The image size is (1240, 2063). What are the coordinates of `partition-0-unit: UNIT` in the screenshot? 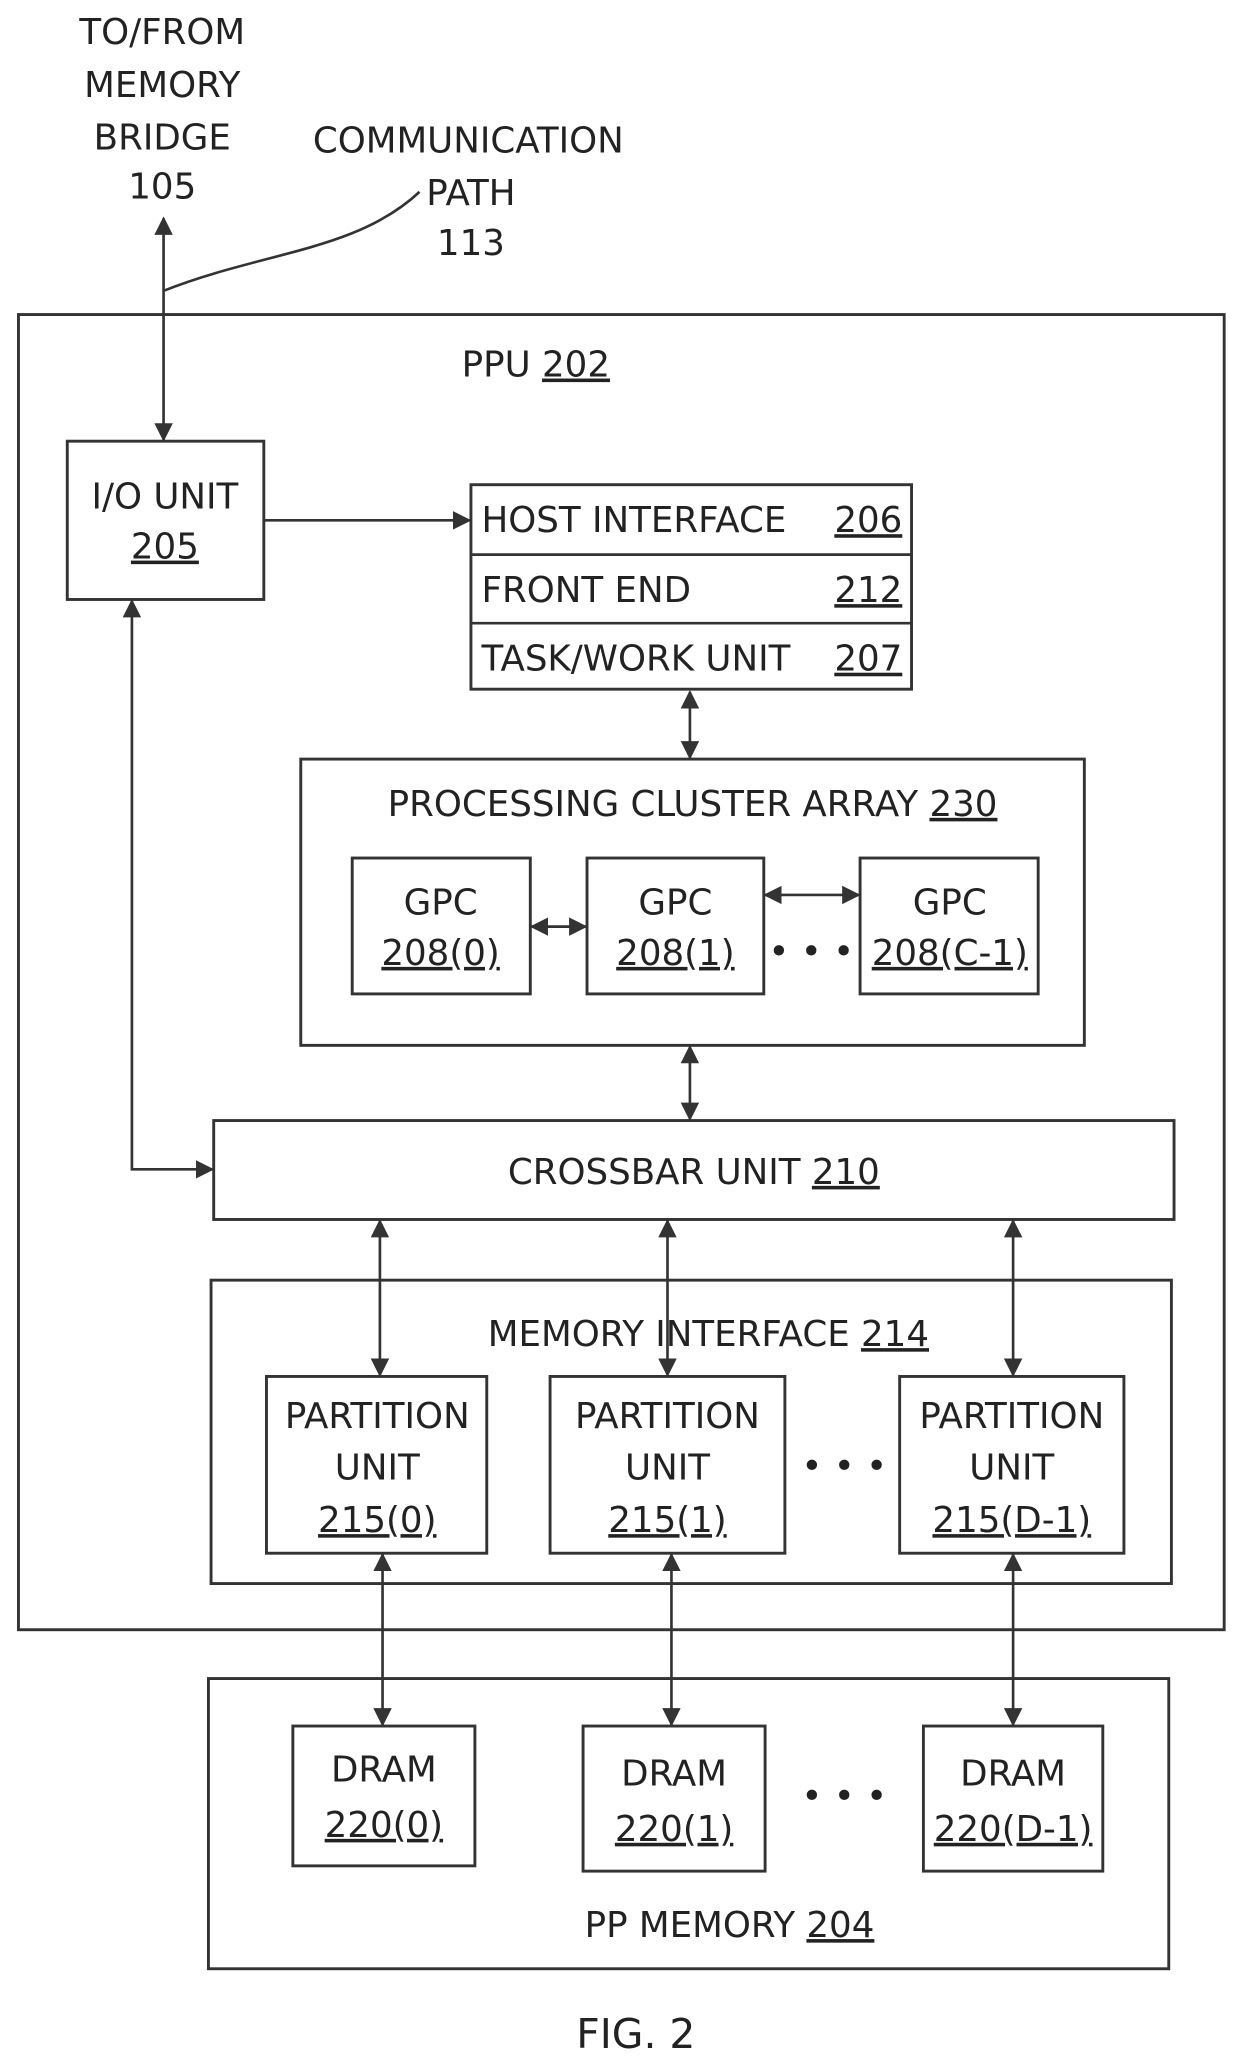 It's located at (377, 1467).